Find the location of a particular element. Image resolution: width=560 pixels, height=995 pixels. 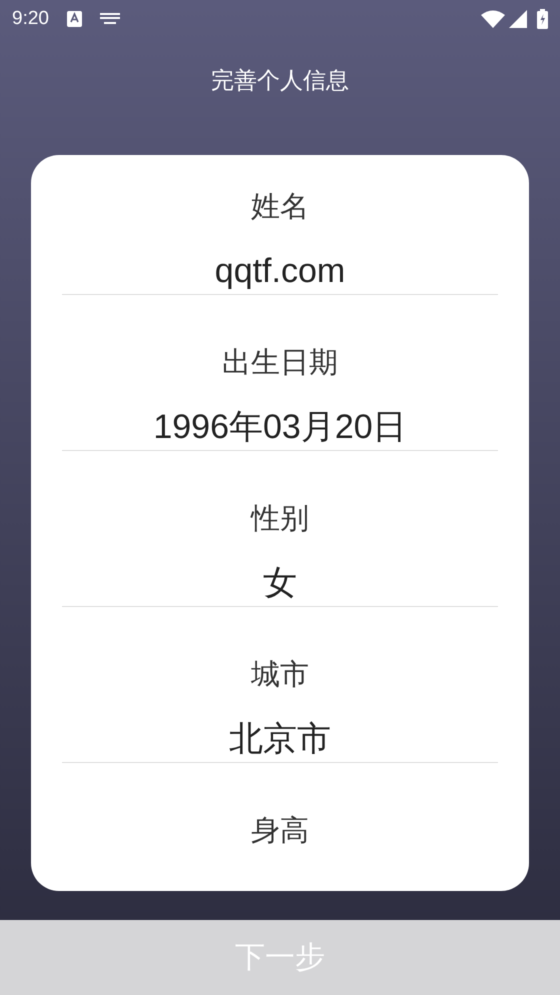

signal-icon is located at coordinates (518, 19).